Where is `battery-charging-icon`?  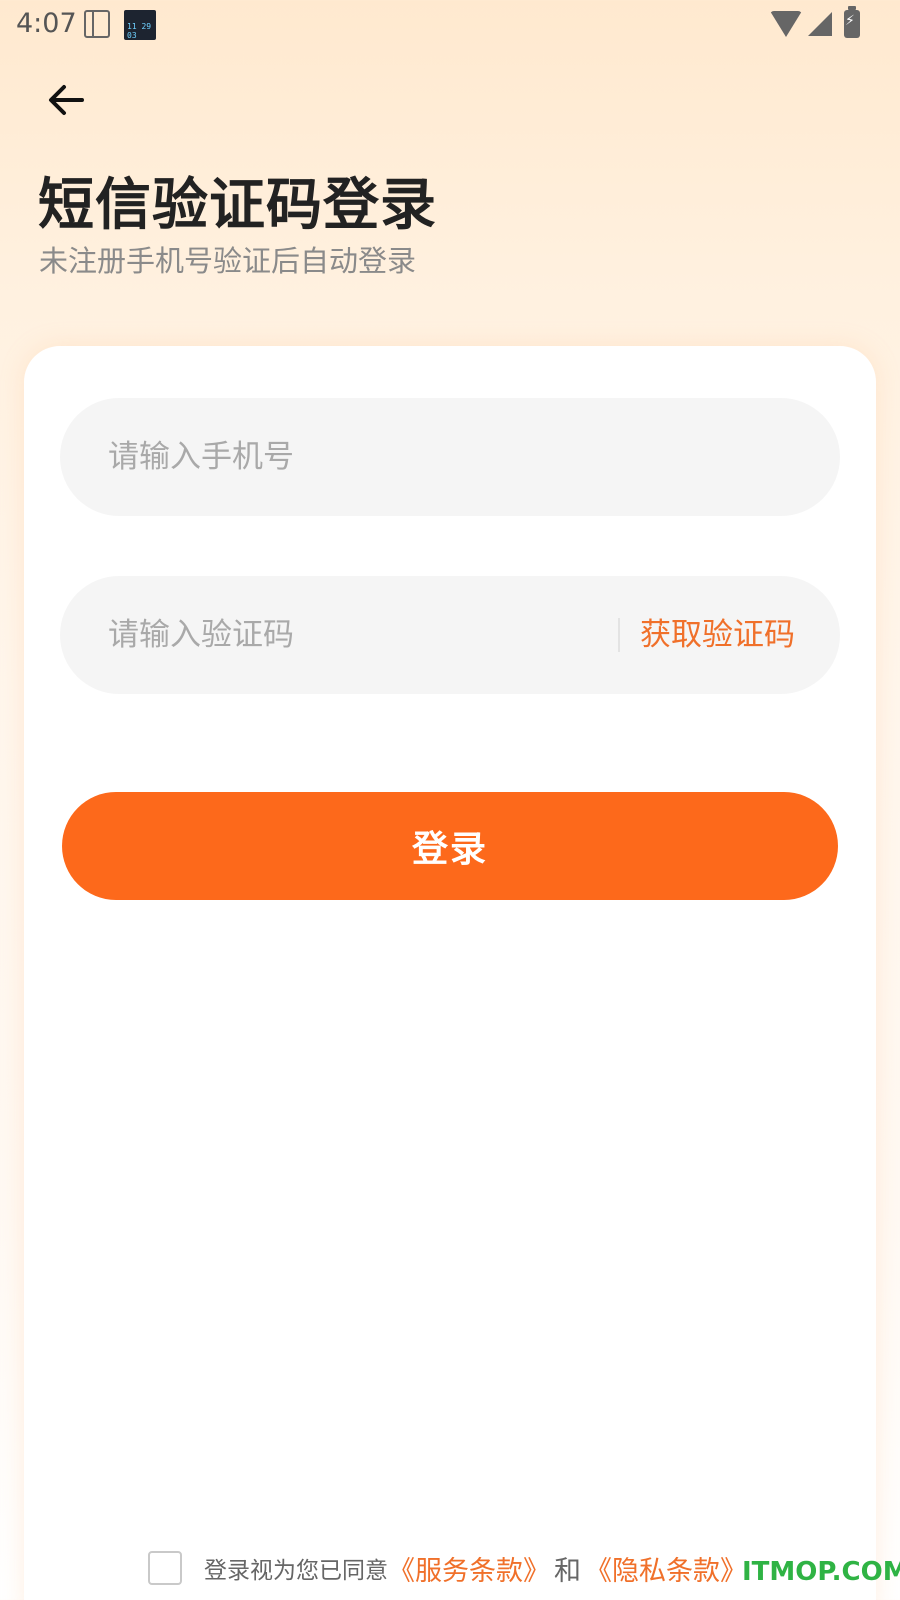
battery-charging-icon is located at coordinates (852, 22).